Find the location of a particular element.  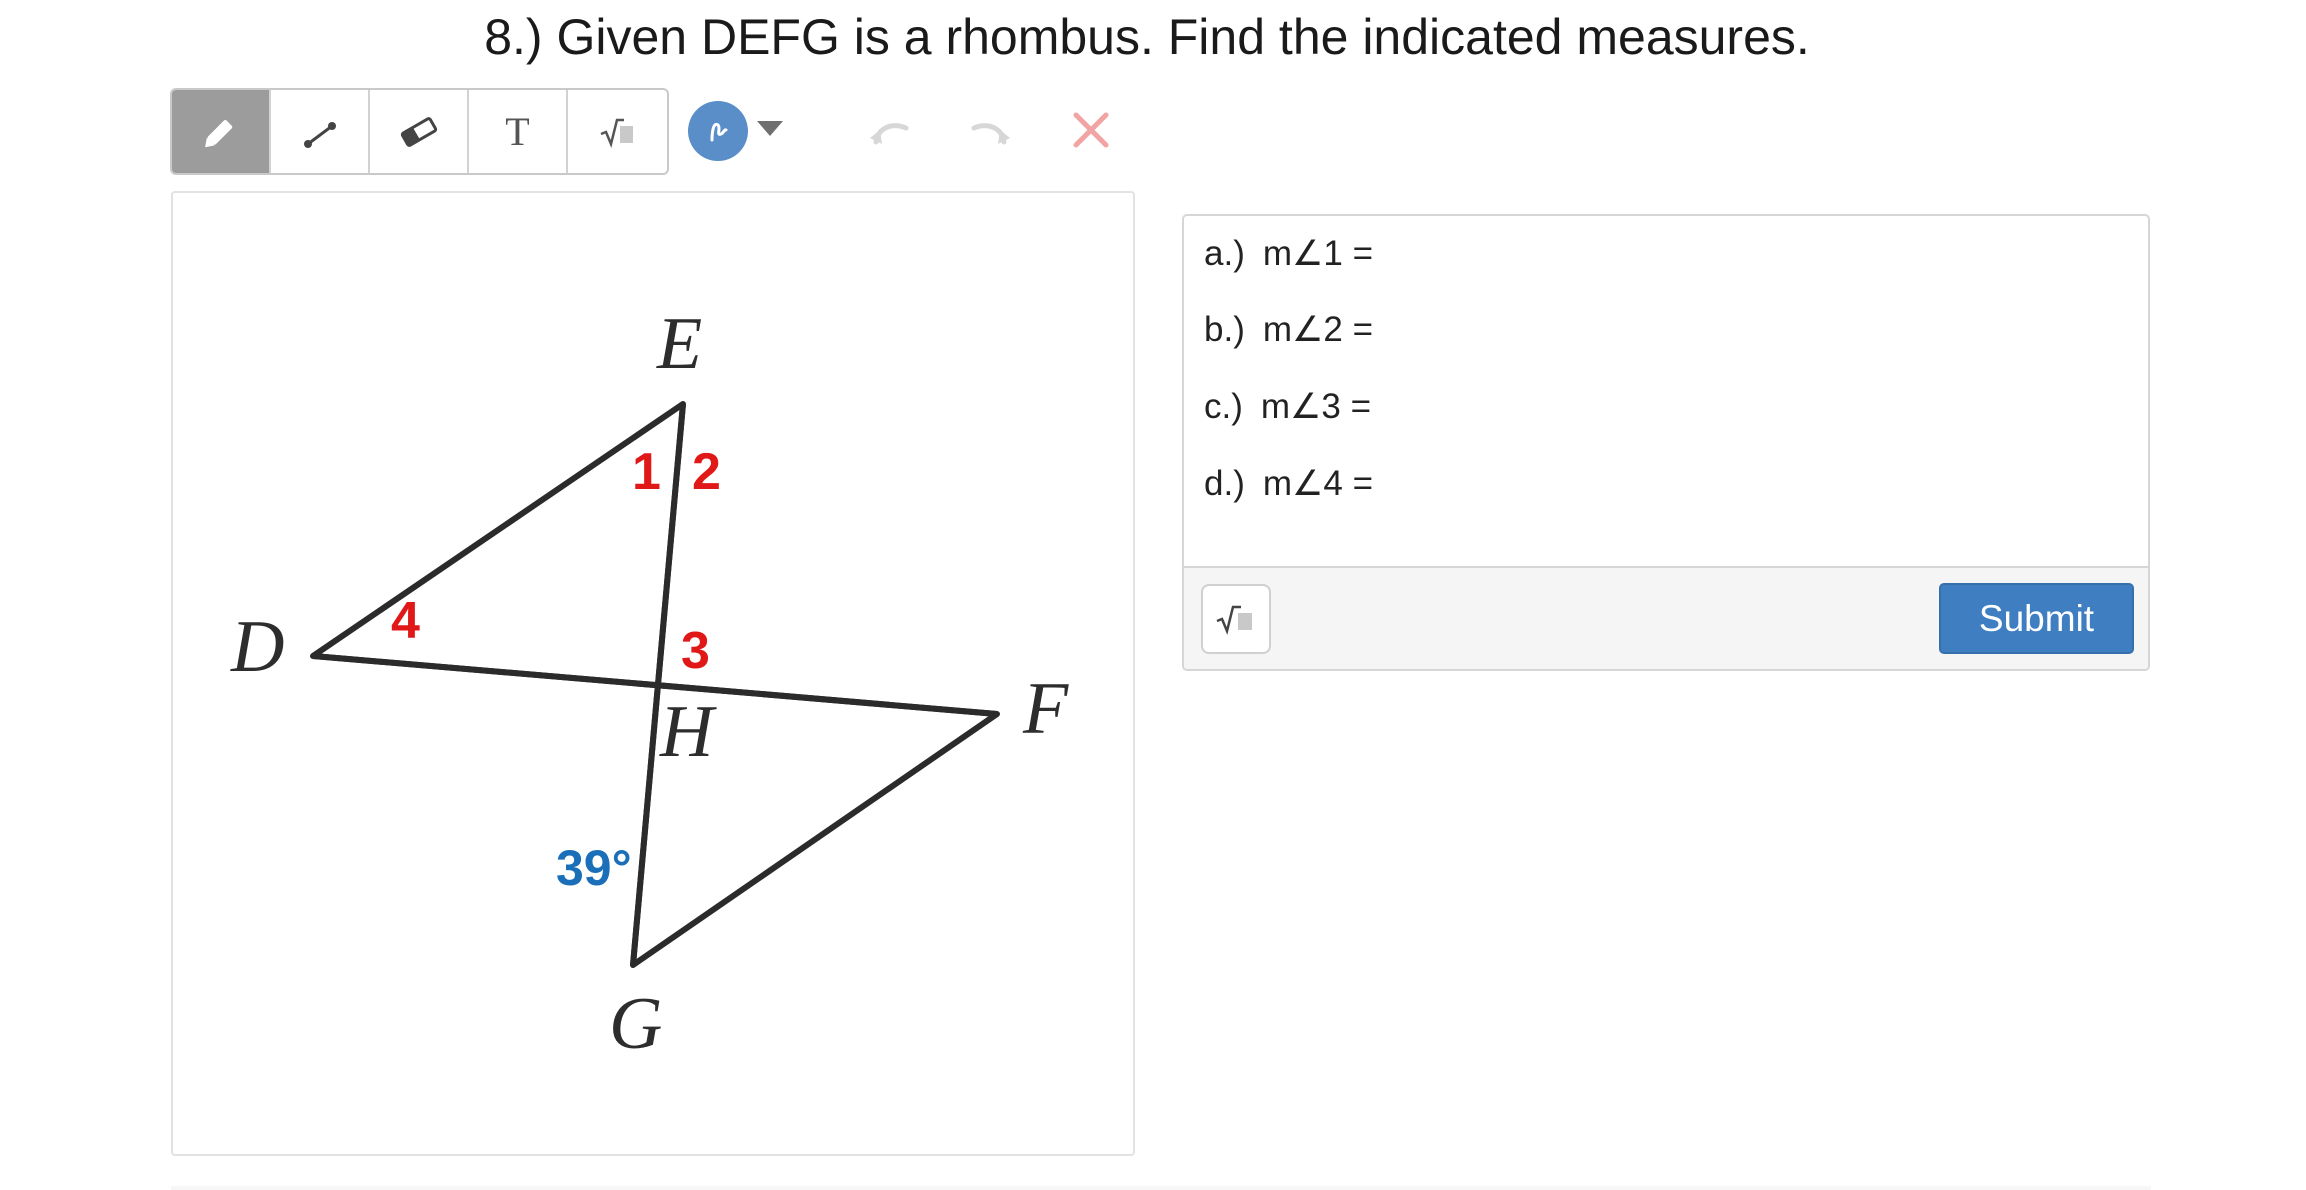

vertex-label-e: E is located at coordinates (679, 344).